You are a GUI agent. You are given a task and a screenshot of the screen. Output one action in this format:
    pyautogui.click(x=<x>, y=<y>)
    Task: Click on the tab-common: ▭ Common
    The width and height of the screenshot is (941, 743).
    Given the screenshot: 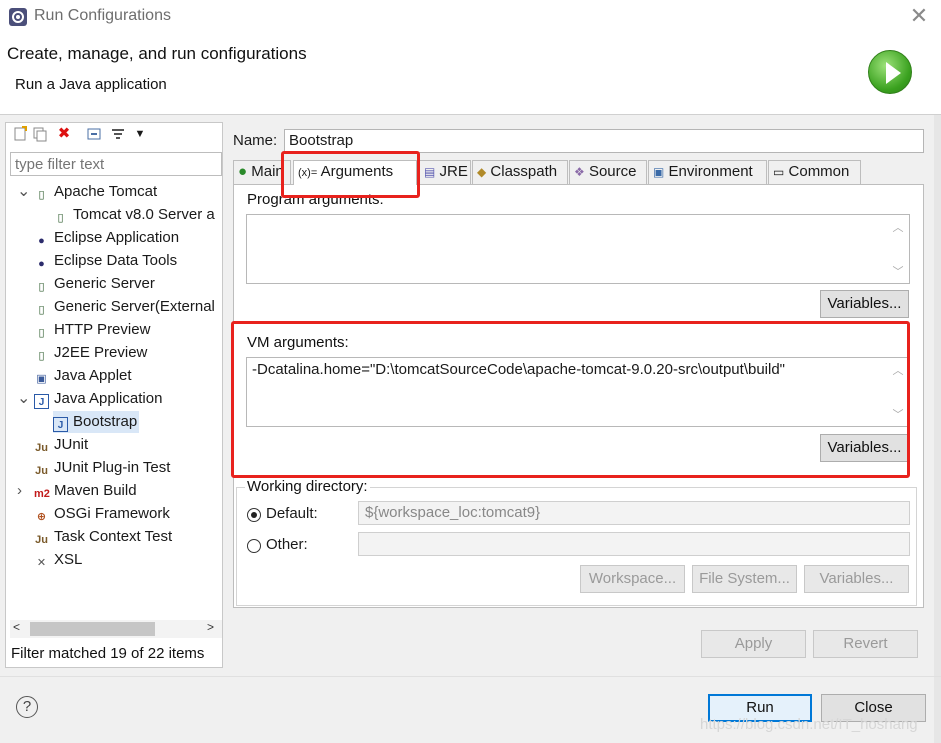 What is the action you would take?
    pyautogui.click(x=814, y=172)
    